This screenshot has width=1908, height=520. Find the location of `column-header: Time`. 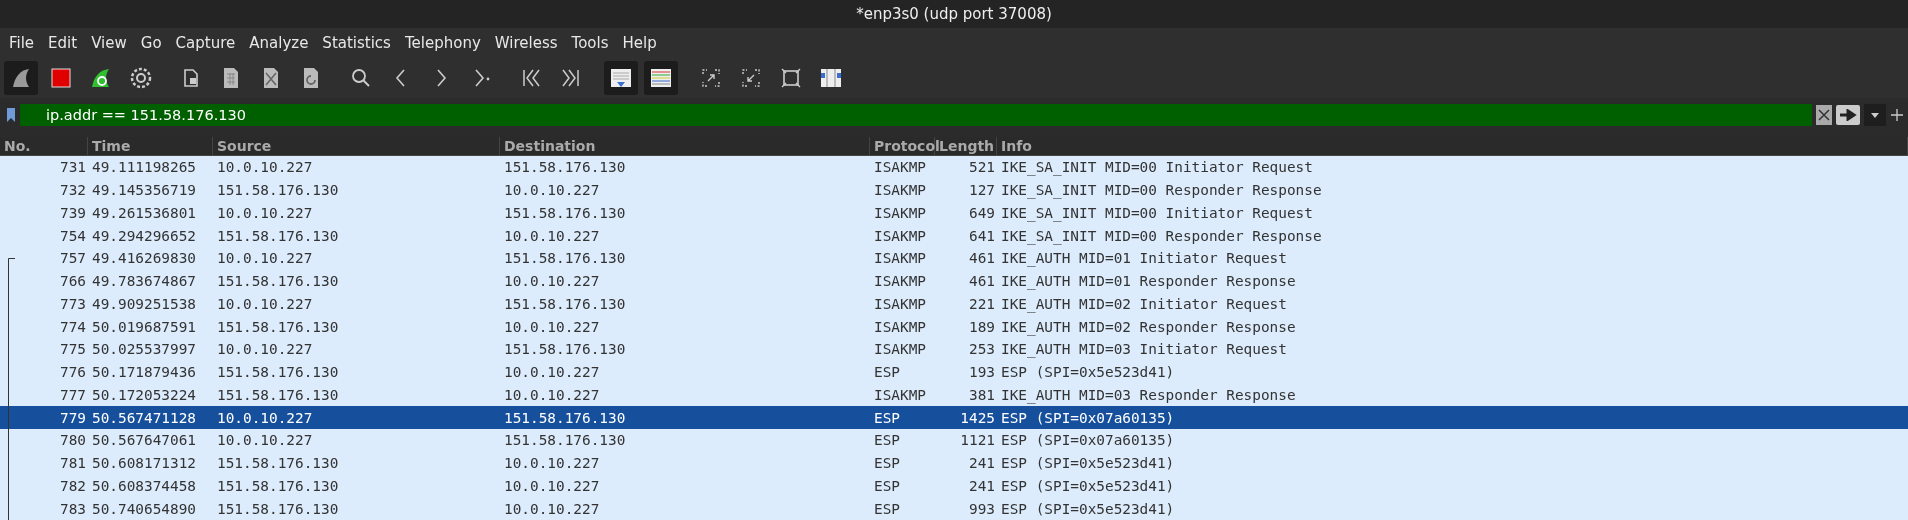

column-header: Time is located at coordinates (150, 146).